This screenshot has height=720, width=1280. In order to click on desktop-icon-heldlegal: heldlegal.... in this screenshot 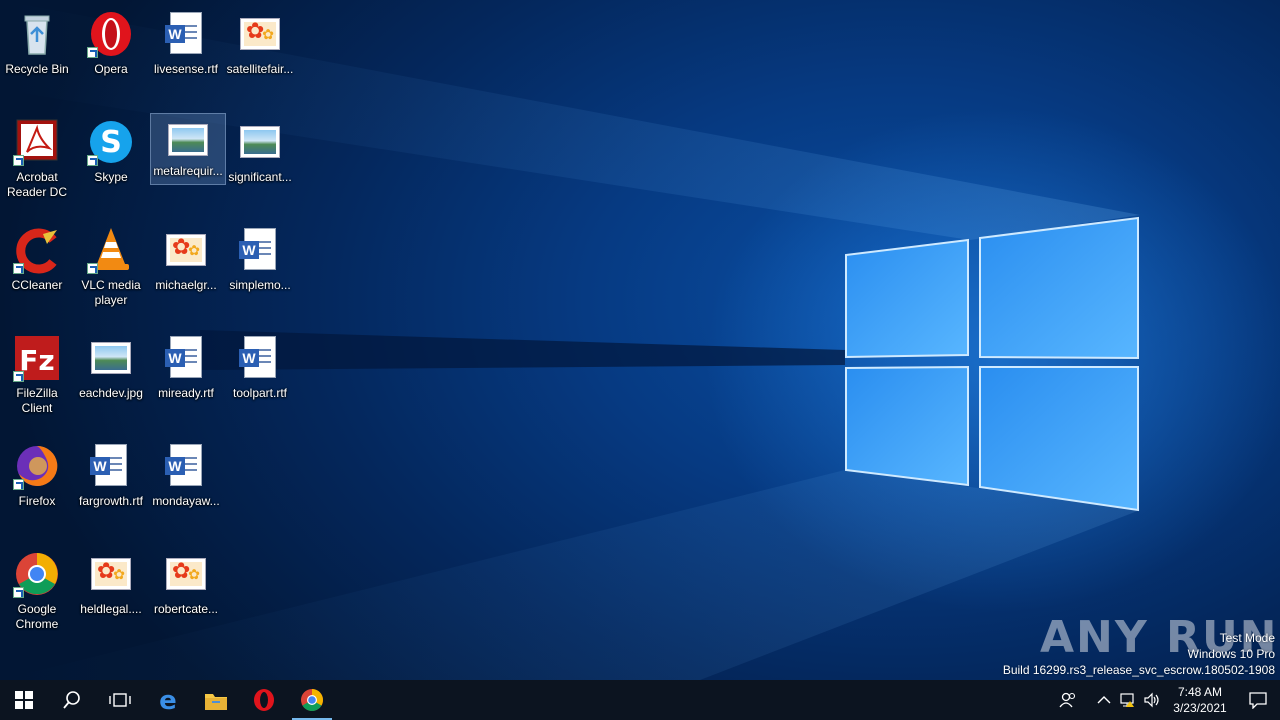, I will do `click(111, 596)`.